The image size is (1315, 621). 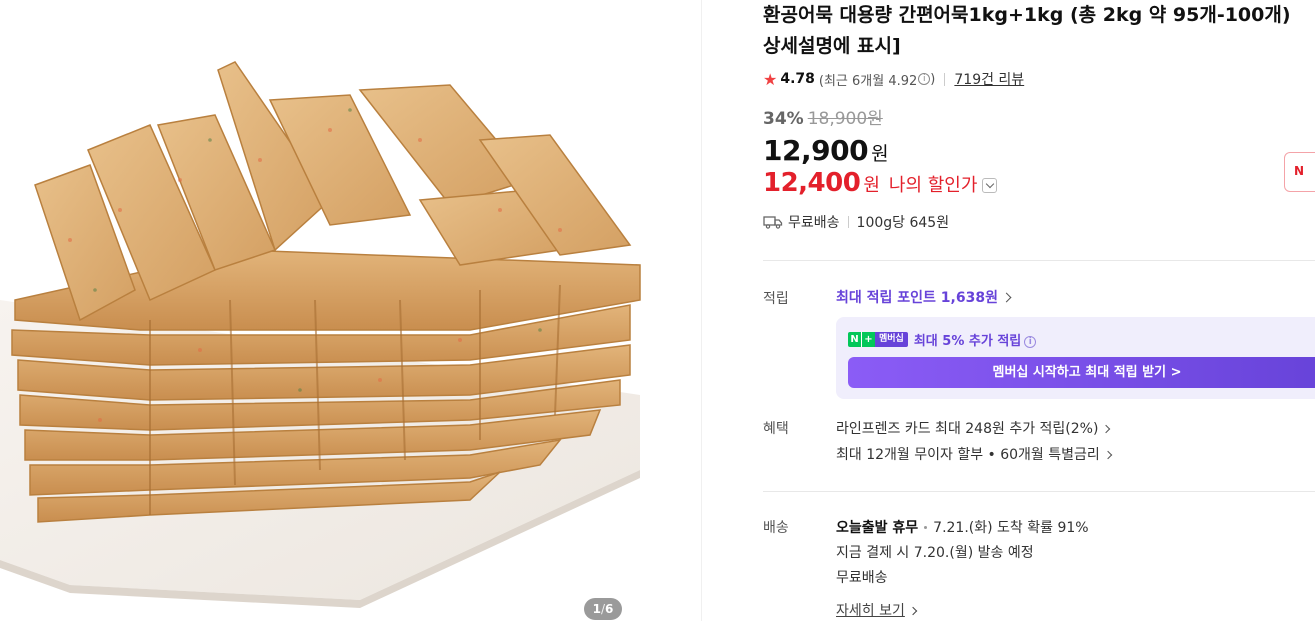 What do you see at coordinates (933, 79) in the screenshot?
I see `recent-rating-close: )` at bounding box center [933, 79].